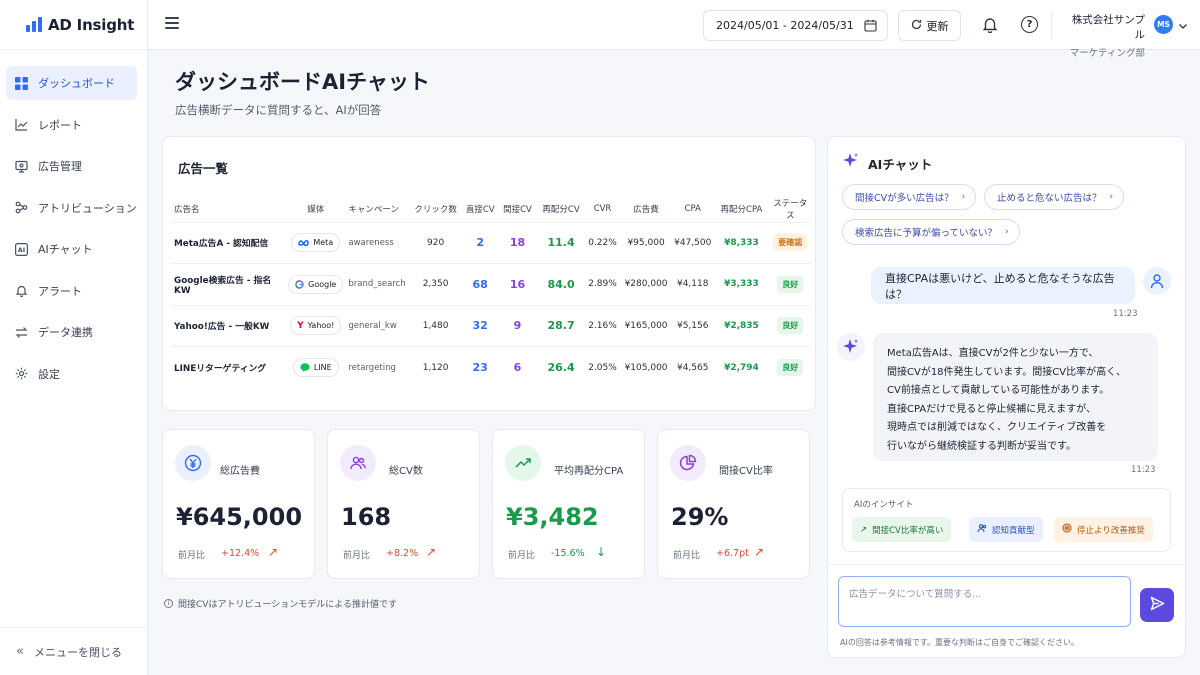 This screenshot has height=675, width=1200. I want to click on column-header: 再配分CV, so click(561, 210).